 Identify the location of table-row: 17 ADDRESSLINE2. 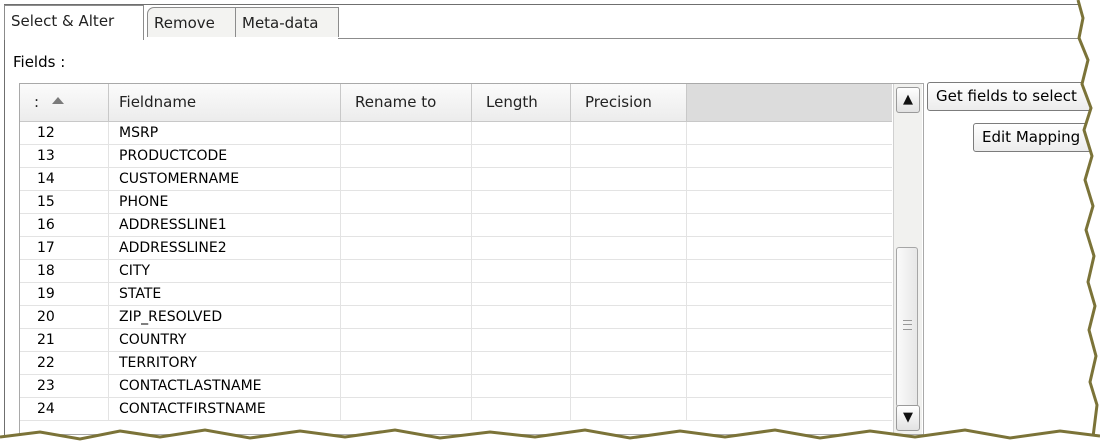
(456, 248).